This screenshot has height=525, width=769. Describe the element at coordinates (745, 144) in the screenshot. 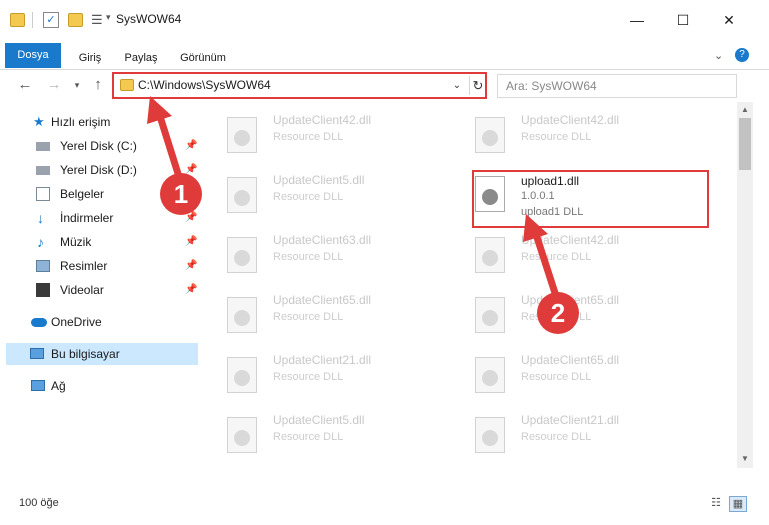

I see `scrollbar-thumb` at that location.